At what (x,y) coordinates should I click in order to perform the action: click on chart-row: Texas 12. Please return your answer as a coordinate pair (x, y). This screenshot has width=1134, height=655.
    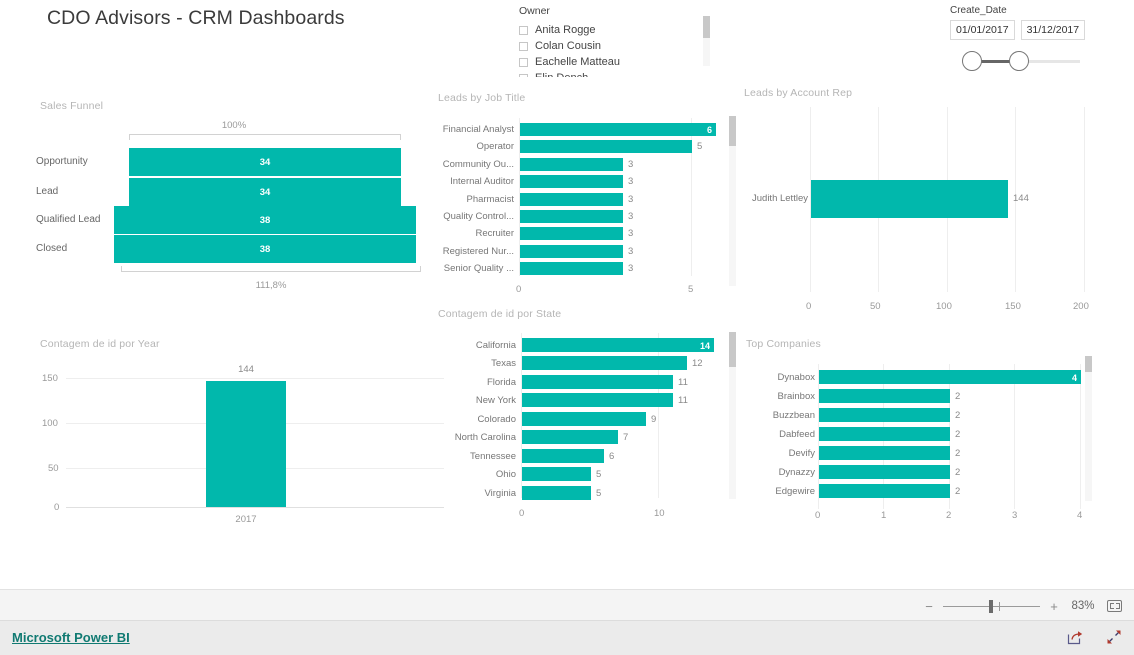
    Looking at the image, I should click on (586, 363).